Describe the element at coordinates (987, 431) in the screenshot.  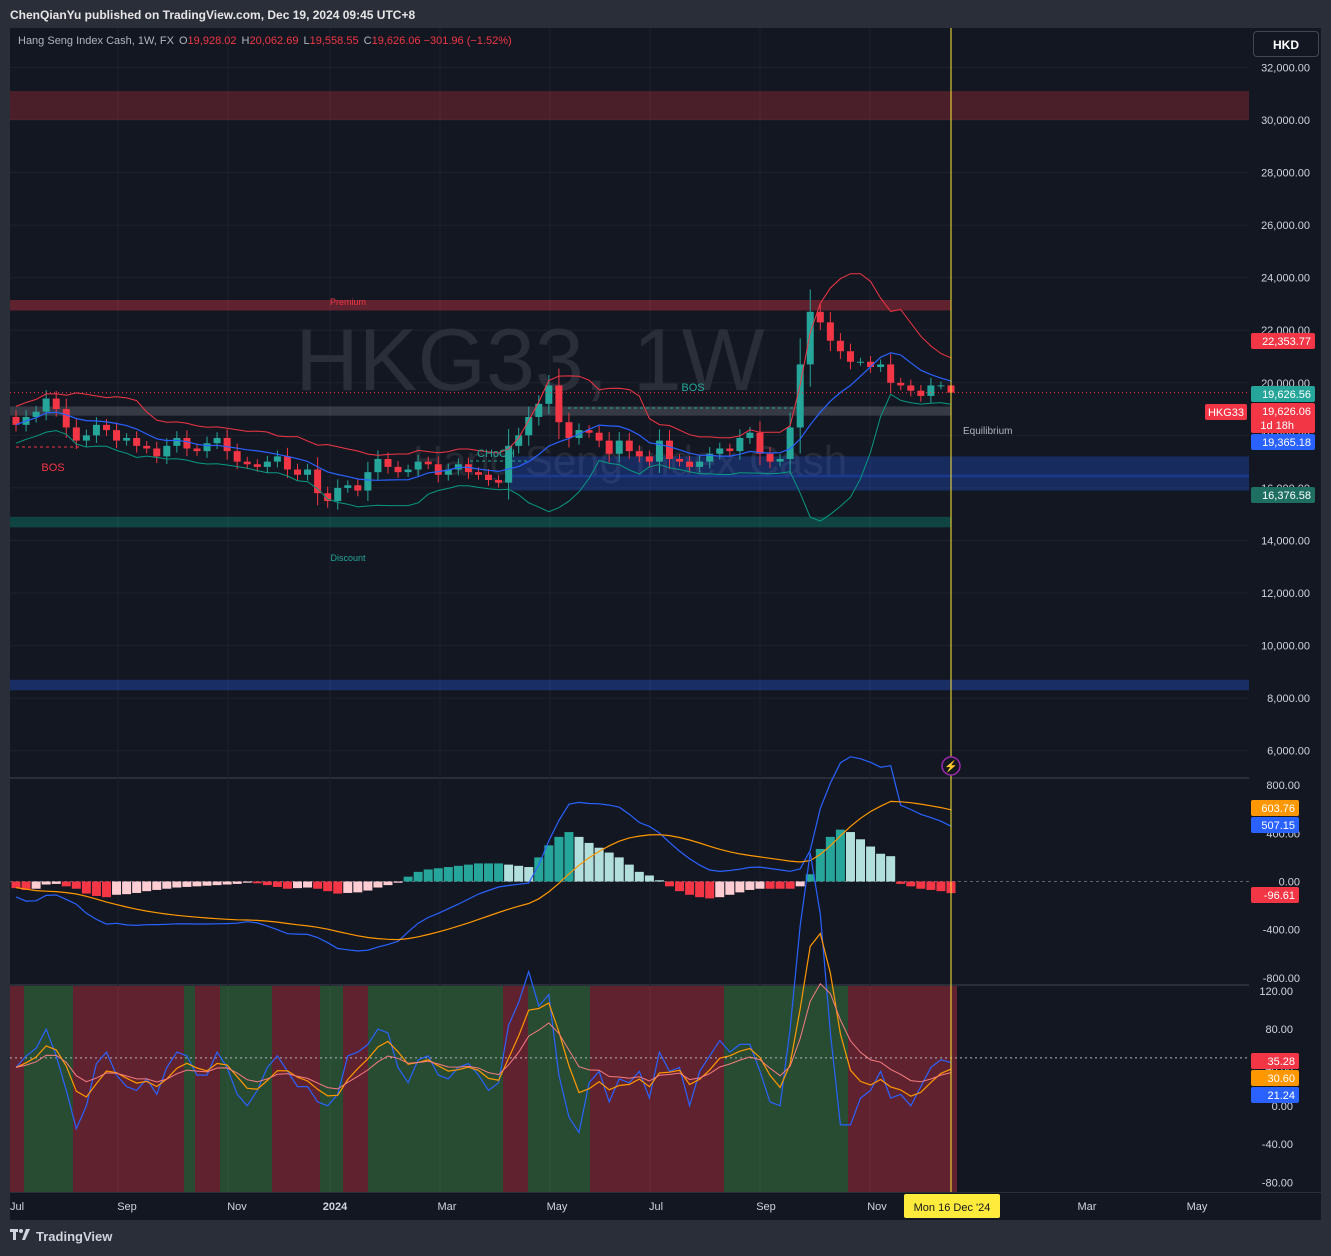
I see `equilibrium-label: Equilibrium` at that location.